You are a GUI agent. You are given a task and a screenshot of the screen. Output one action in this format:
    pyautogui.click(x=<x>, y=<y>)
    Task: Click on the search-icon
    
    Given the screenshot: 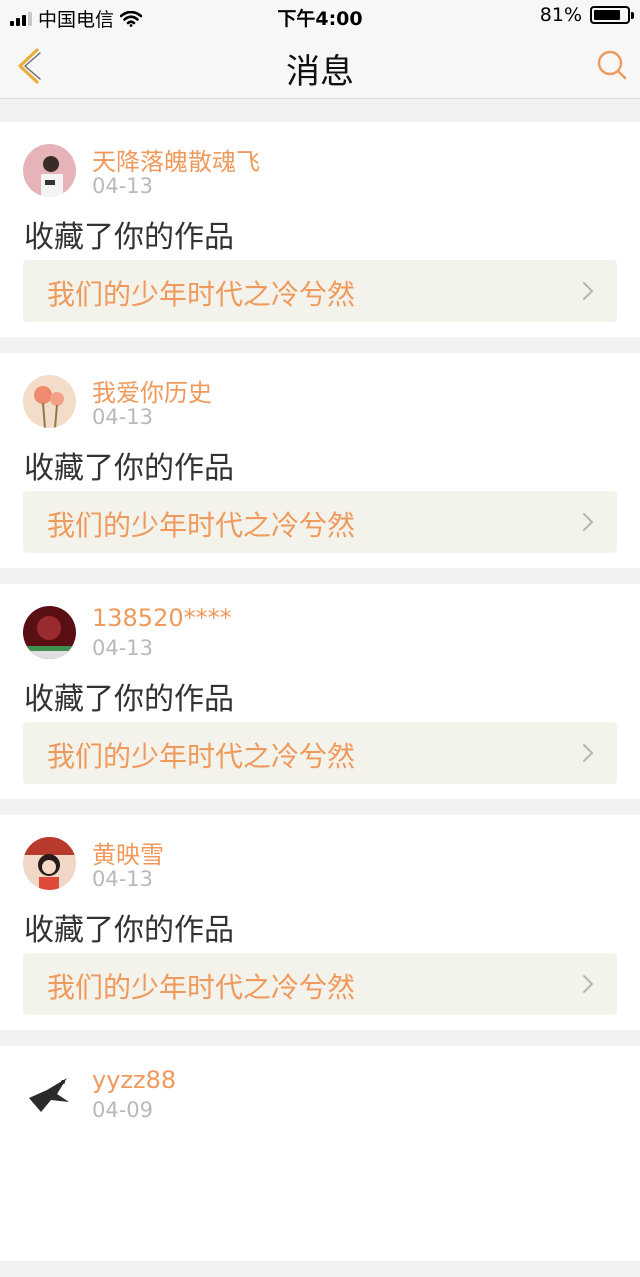 What is the action you would take?
    pyautogui.click(x=612, y=65)
    